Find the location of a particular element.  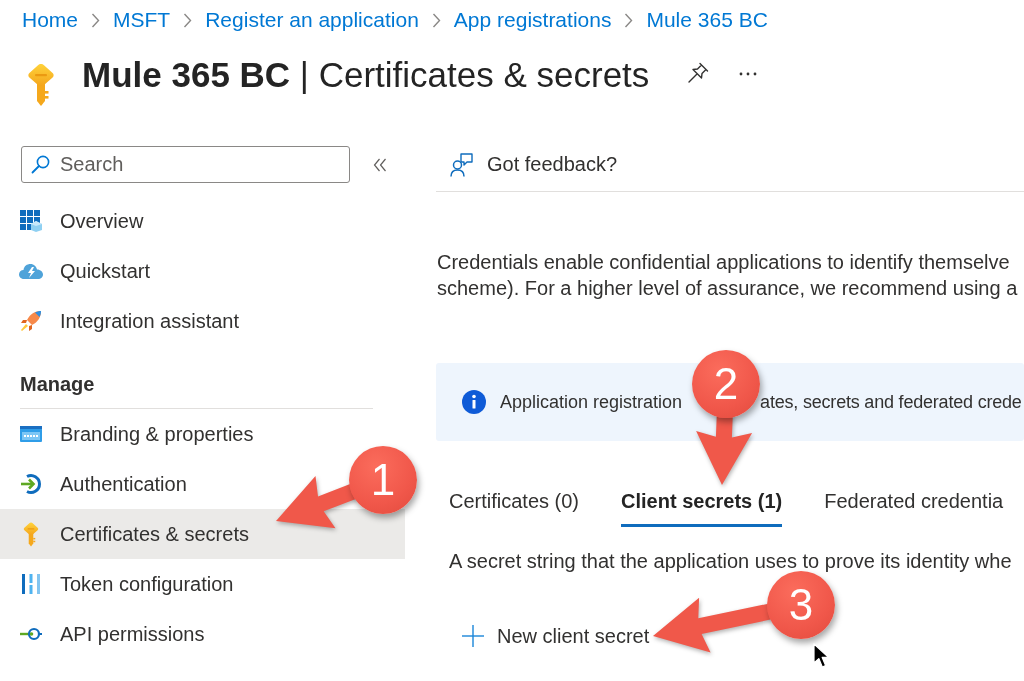

new-client-secret-button: New client secret is located at coordinates (556, 636).